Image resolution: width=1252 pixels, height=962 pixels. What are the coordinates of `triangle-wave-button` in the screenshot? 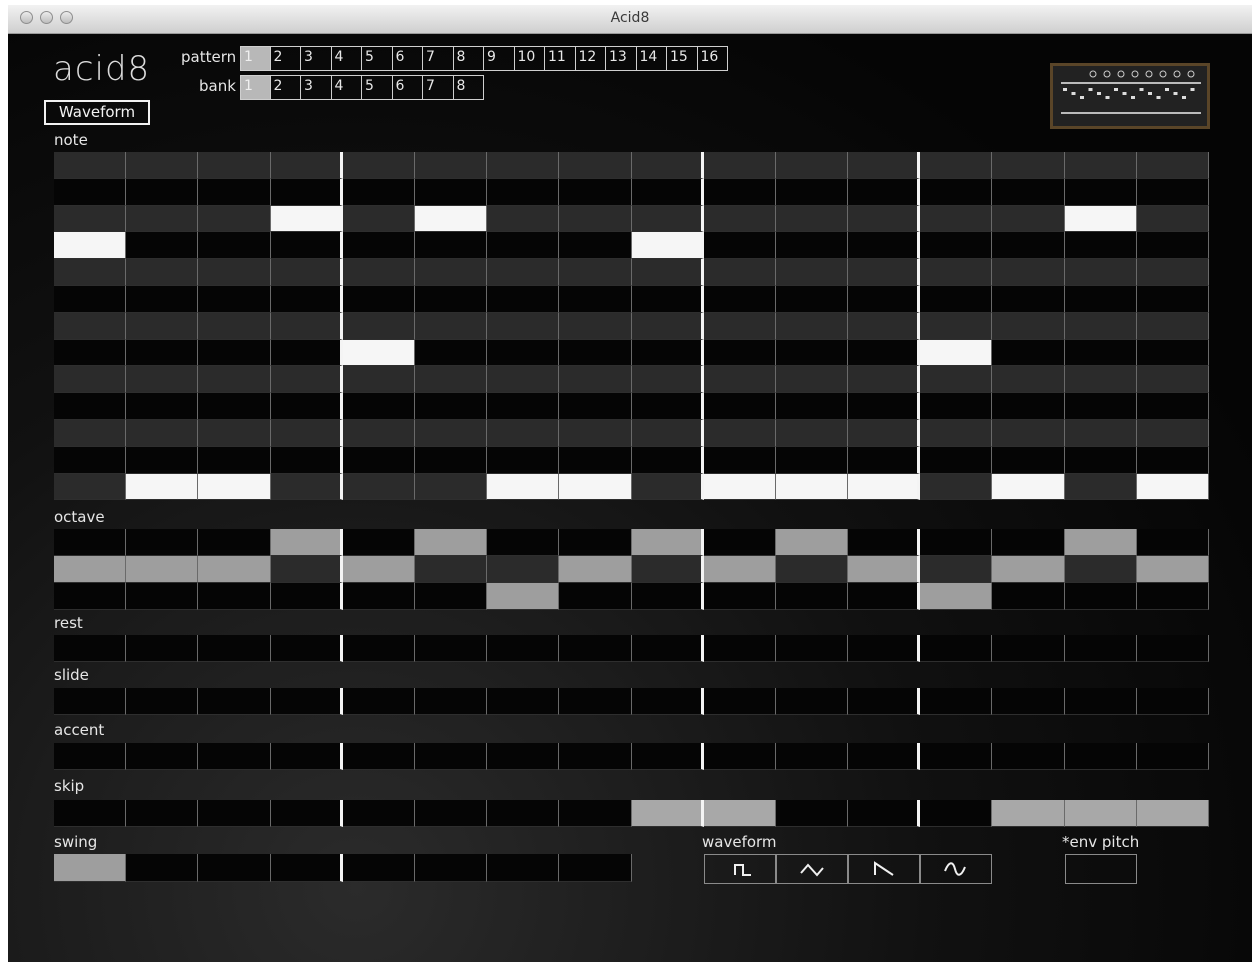 It's located at (812, 869).